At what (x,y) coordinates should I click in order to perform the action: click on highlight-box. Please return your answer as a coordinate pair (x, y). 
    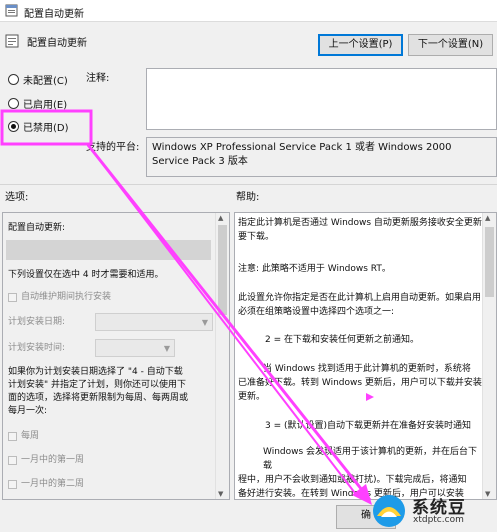
    Looking at the image, I should click on (46, 127).